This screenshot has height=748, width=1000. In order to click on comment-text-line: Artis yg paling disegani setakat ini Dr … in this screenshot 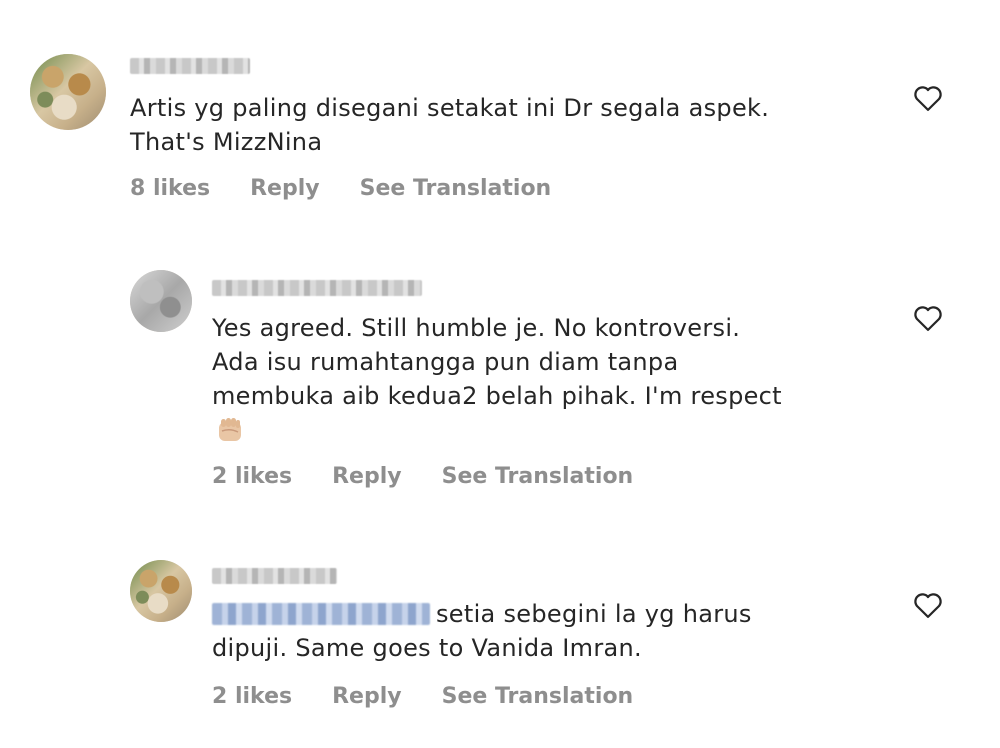, I will do `click(450, 108)`.